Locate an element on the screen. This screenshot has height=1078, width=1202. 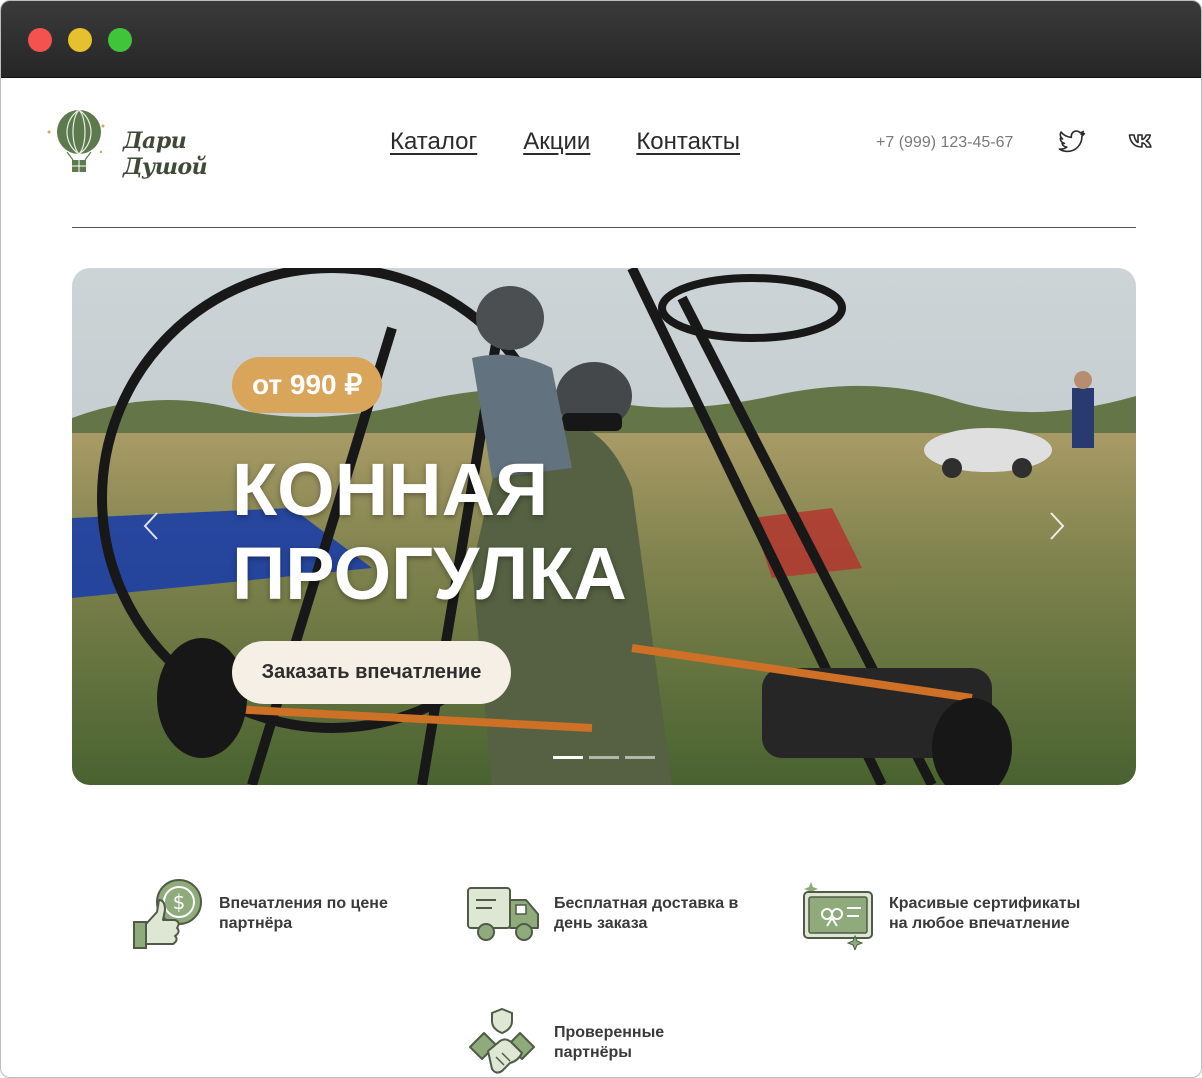
gift-certificate-icon is located at coordinates (838, 916).